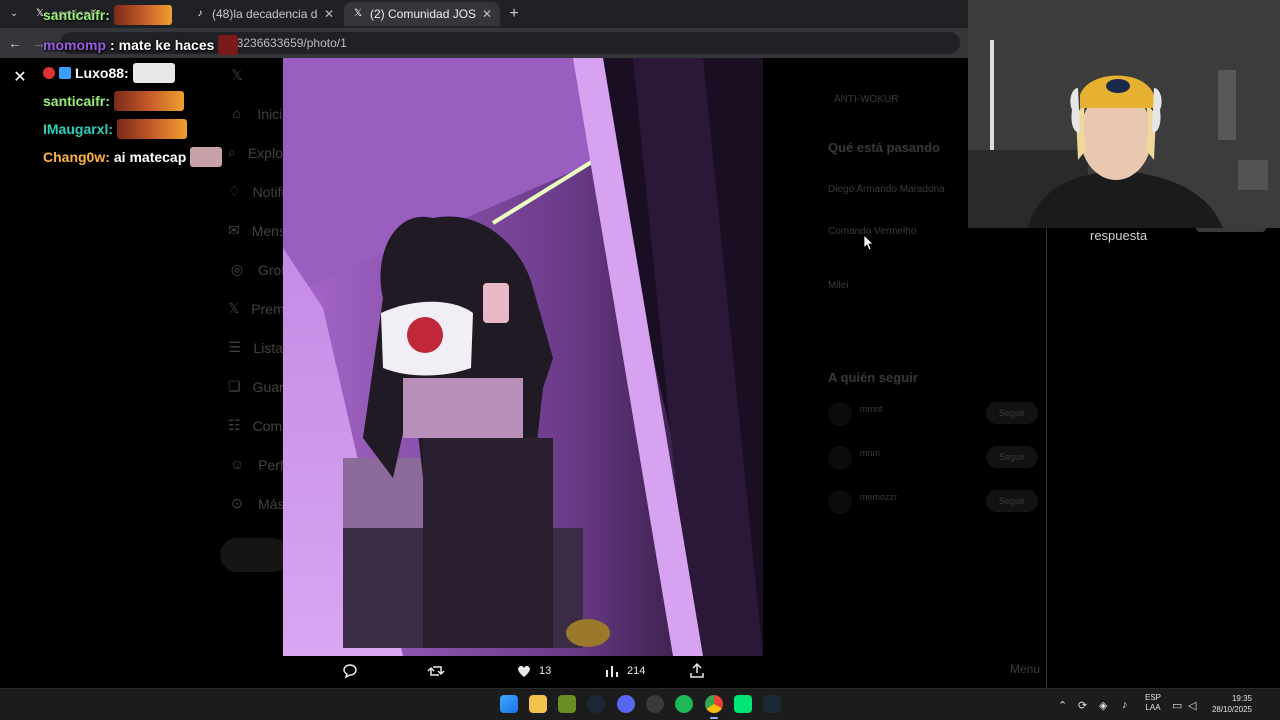  Describe the element at coordinates (234, 424) in the screenshot. I see `people-icon: ☷` at that location.